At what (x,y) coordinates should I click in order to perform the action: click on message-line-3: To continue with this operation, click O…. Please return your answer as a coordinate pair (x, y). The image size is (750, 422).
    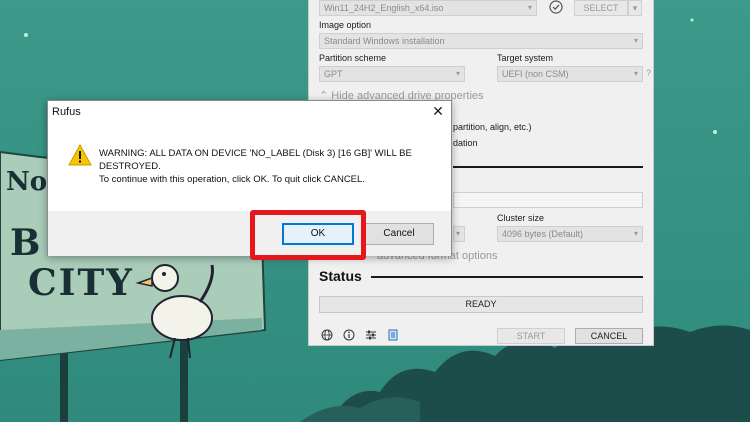
    Looking at the image, I should click on (232, 179).